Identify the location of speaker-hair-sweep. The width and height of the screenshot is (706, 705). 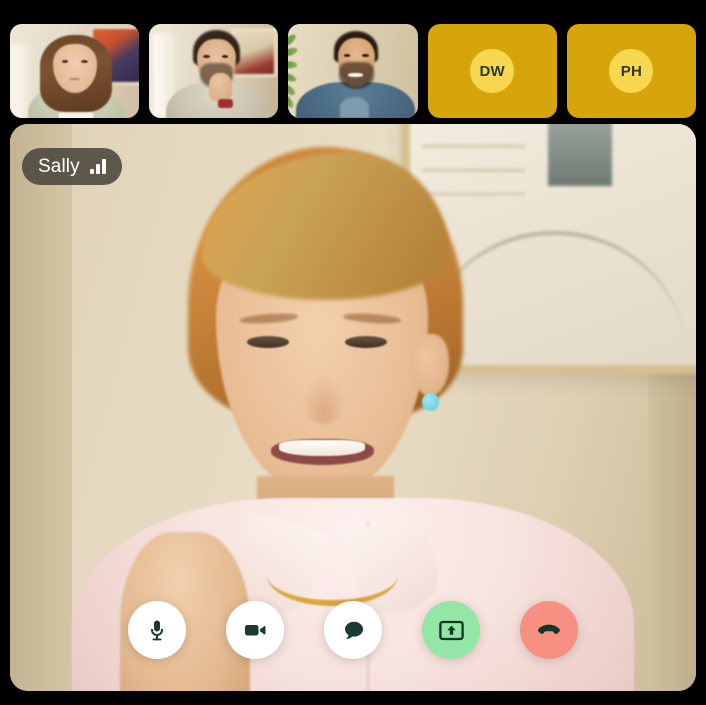
(326, 226).